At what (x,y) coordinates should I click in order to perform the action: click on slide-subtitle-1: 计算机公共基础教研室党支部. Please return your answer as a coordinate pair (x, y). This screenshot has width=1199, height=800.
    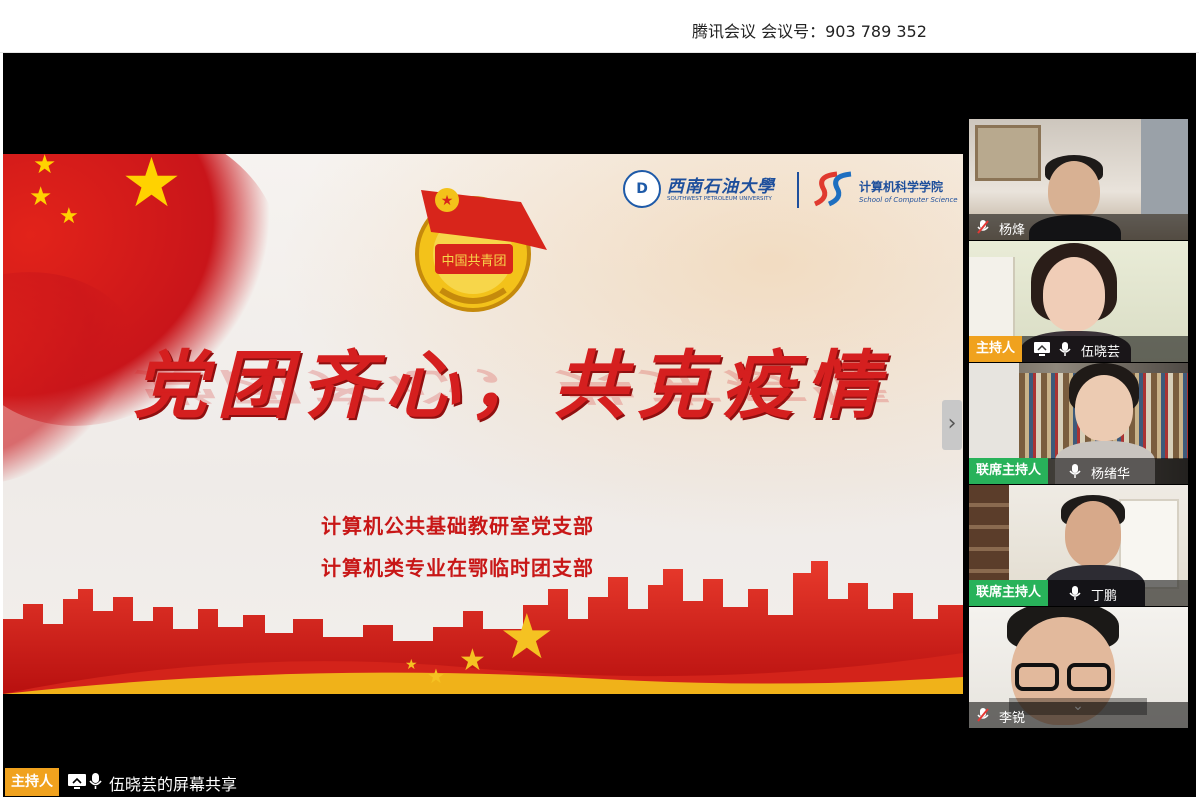
    Looking at the image, I should click on (457, 526).